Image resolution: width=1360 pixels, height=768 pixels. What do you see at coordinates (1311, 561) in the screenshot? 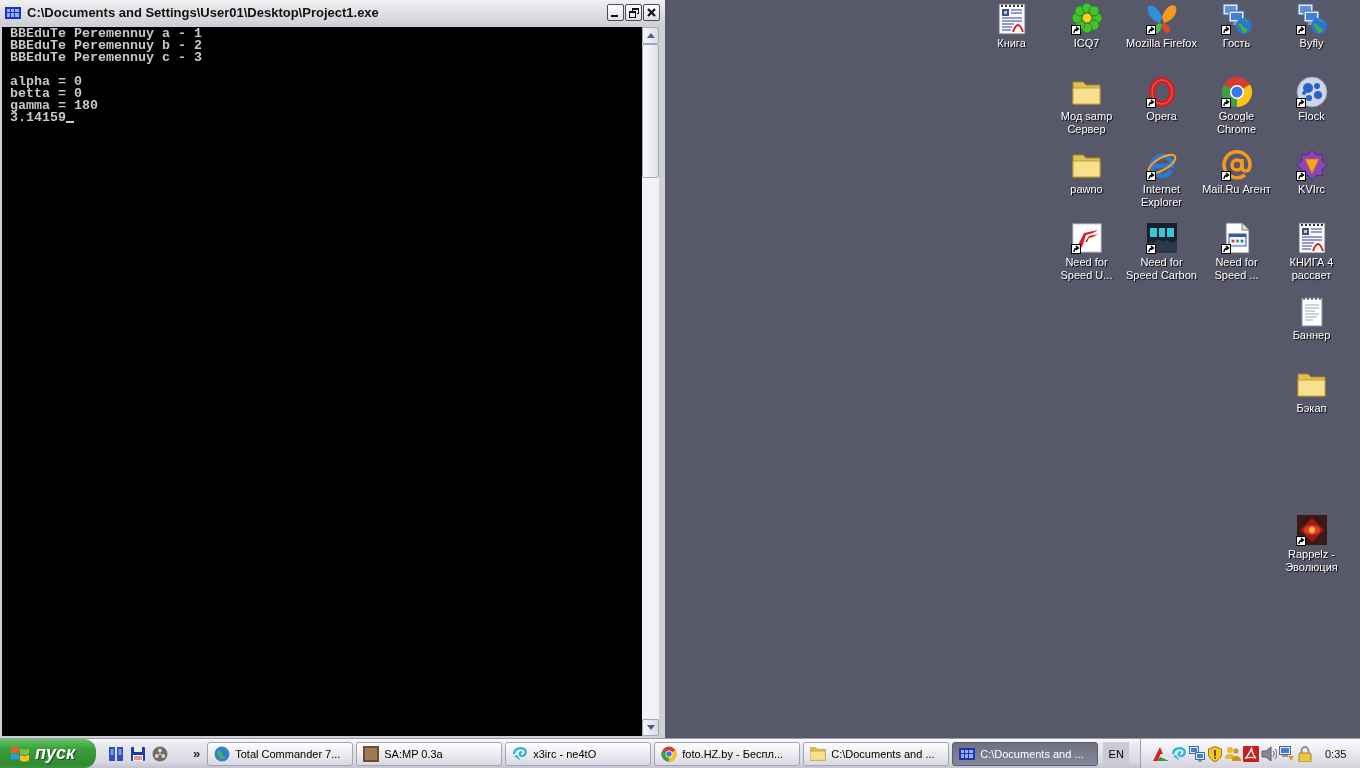
I see `desktop-icon-label: Rappelz - Эволюция` at bounding box center [1311, 561].